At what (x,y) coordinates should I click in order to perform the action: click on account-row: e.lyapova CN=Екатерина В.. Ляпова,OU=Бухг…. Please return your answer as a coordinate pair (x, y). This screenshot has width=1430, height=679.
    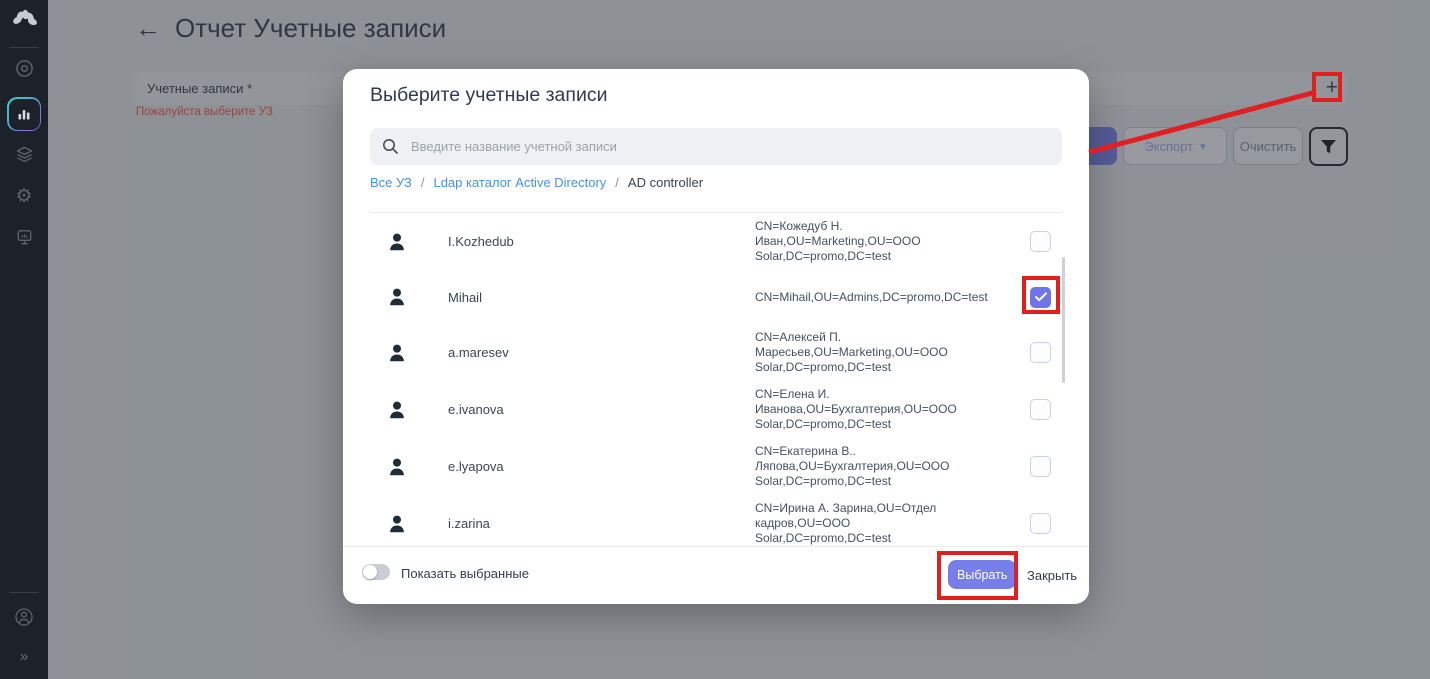
    Looking at the image, I should click on (716, 466).